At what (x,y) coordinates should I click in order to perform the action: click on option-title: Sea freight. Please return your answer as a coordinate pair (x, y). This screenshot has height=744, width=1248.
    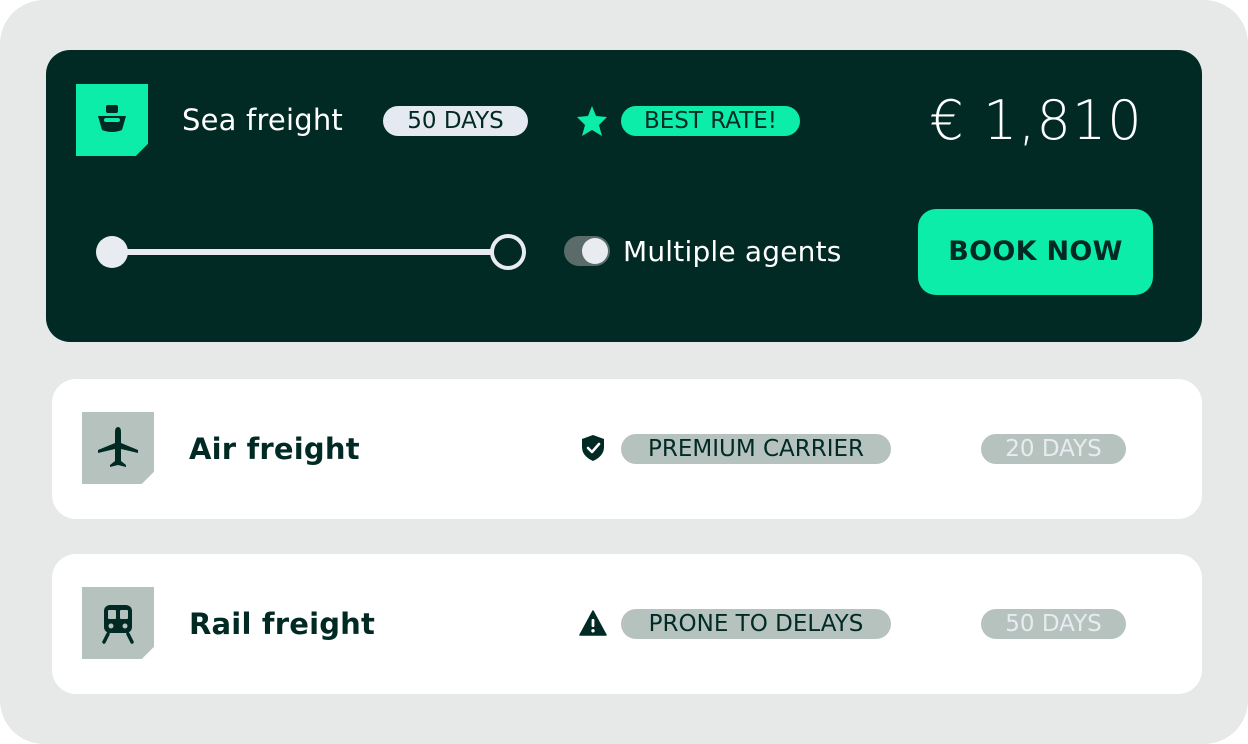
    Looking at the image, I should click on (262, 120).